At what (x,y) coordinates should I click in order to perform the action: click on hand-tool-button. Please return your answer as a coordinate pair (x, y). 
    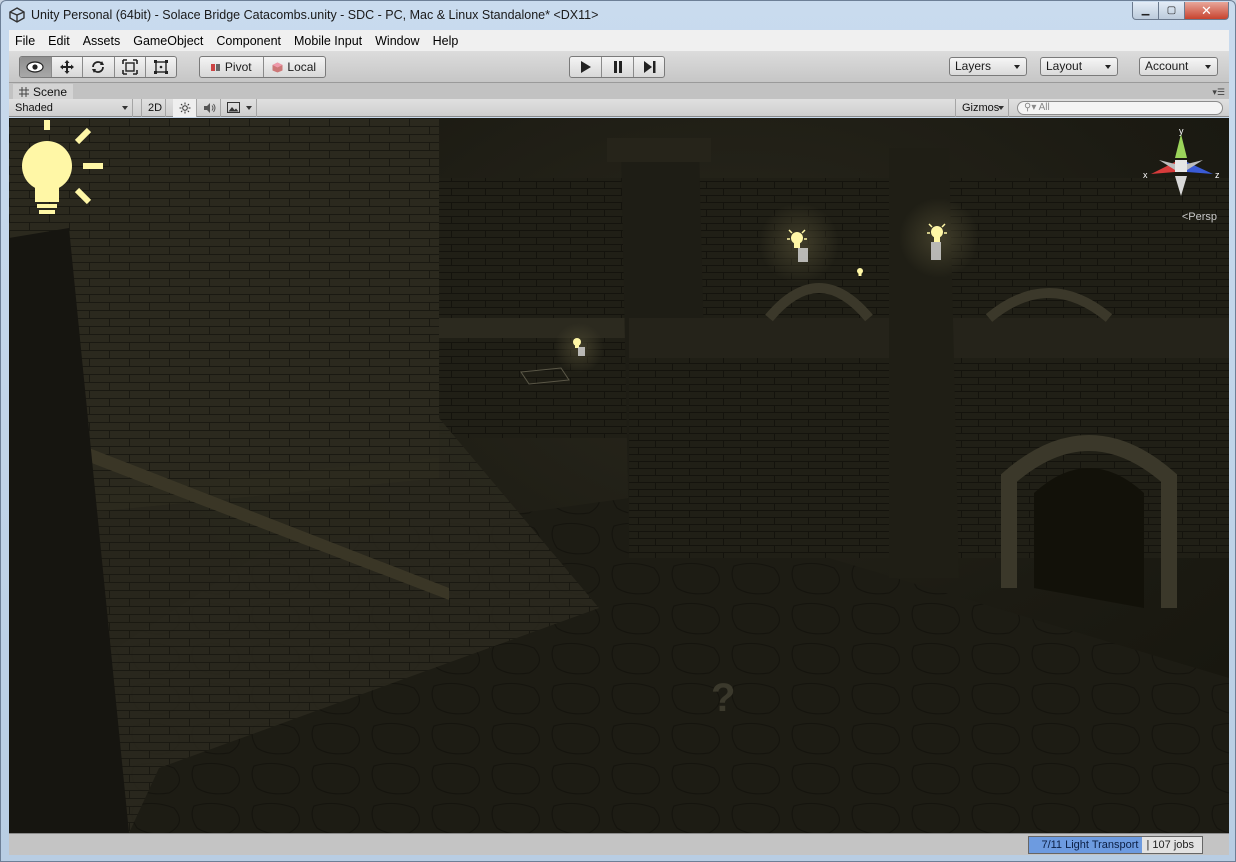
    Looking at the image, I should click on (36, 67).